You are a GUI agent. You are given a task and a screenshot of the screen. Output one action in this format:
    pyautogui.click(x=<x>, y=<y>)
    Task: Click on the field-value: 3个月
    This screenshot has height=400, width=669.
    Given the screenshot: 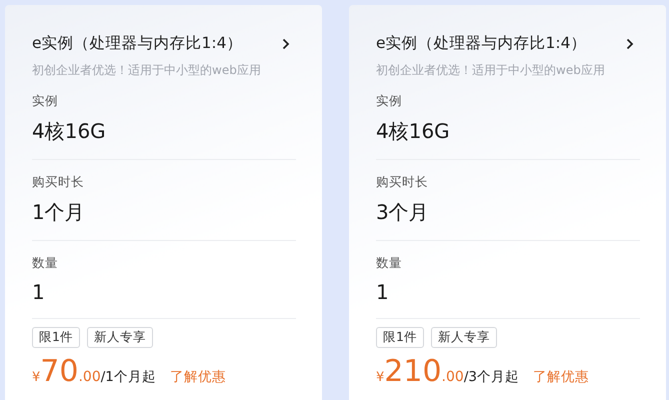 What is the action you would take?
    pyautogui.click(x=403, y=212)
    